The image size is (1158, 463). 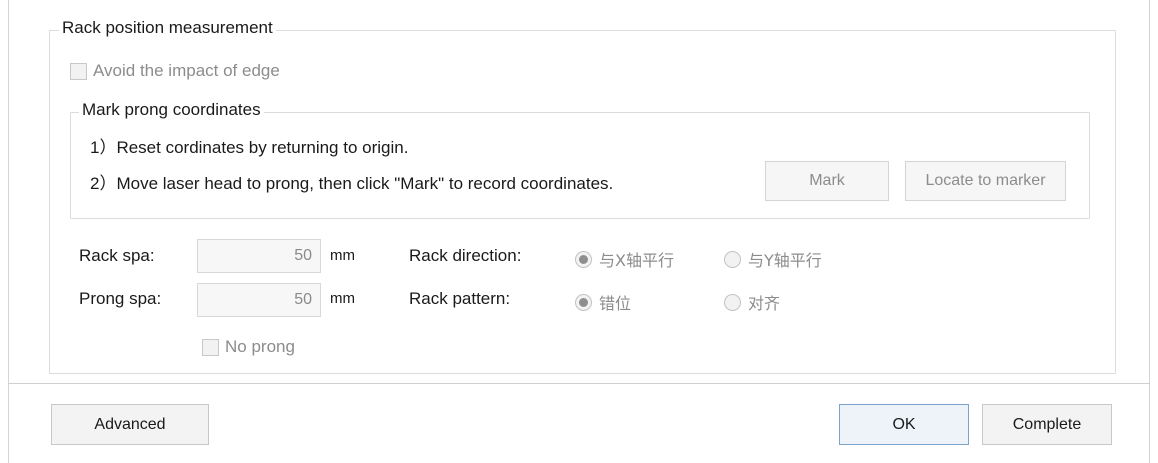 I want to click on rack-spa-unit: mm, so click(x=342, y=255).